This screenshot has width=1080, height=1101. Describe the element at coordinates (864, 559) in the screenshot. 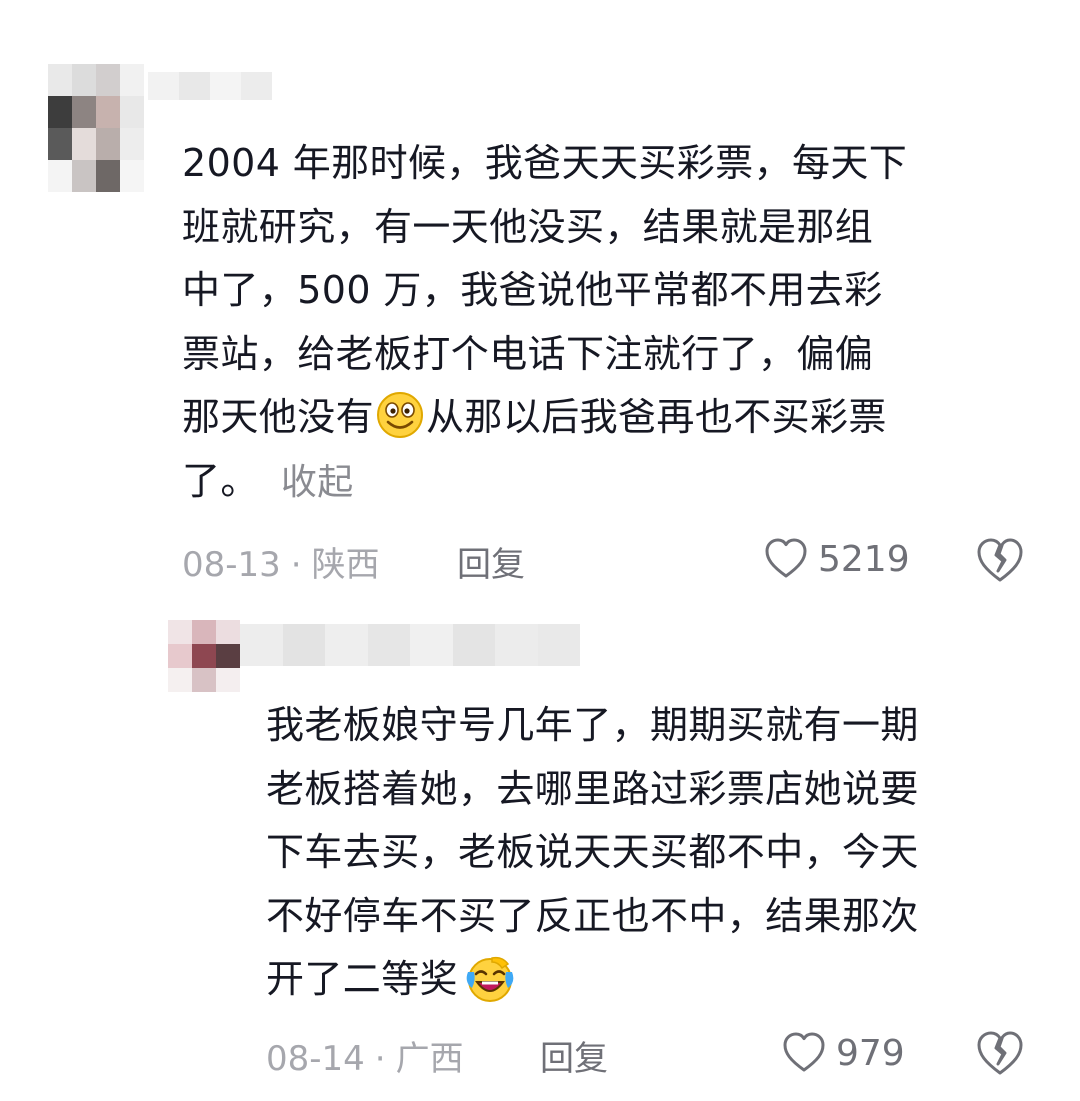

I see `like-count: 5219` at that location.